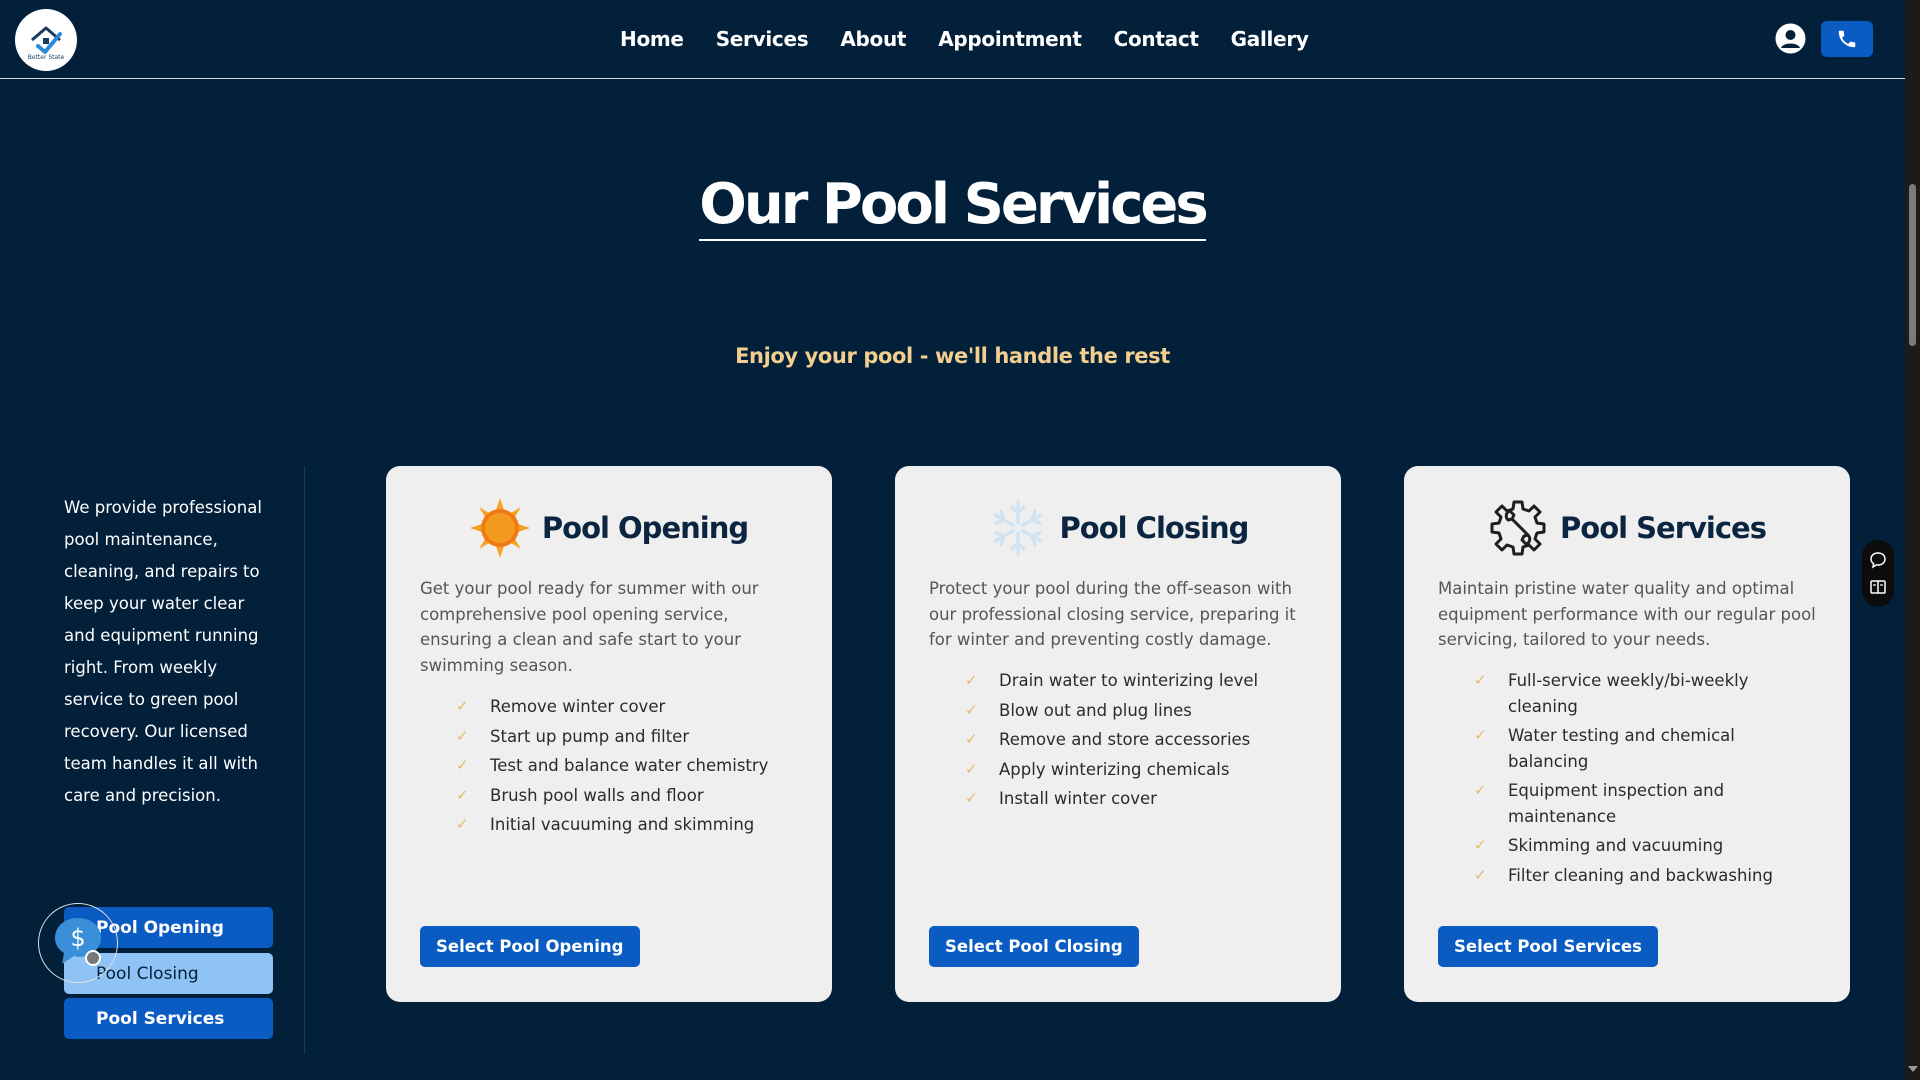 Image resolution: width=1920 pixels, height=1080 pixels. Describe the element at coordinates (621, 796) in the screenshot. I see `list-item: ✓ Brush pool walls and floor` at that location.